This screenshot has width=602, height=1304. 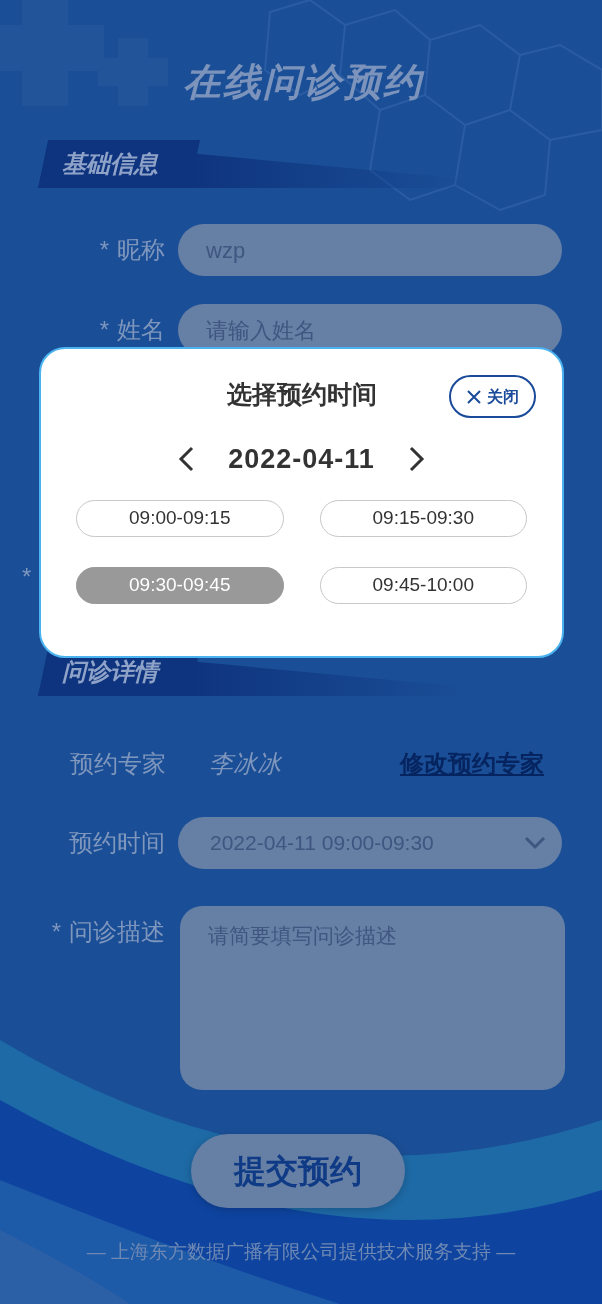 I want to click on footer-text: — 上海东方数据广播有限公司提供技术服务支持 —, so click(x=301, y=1252).